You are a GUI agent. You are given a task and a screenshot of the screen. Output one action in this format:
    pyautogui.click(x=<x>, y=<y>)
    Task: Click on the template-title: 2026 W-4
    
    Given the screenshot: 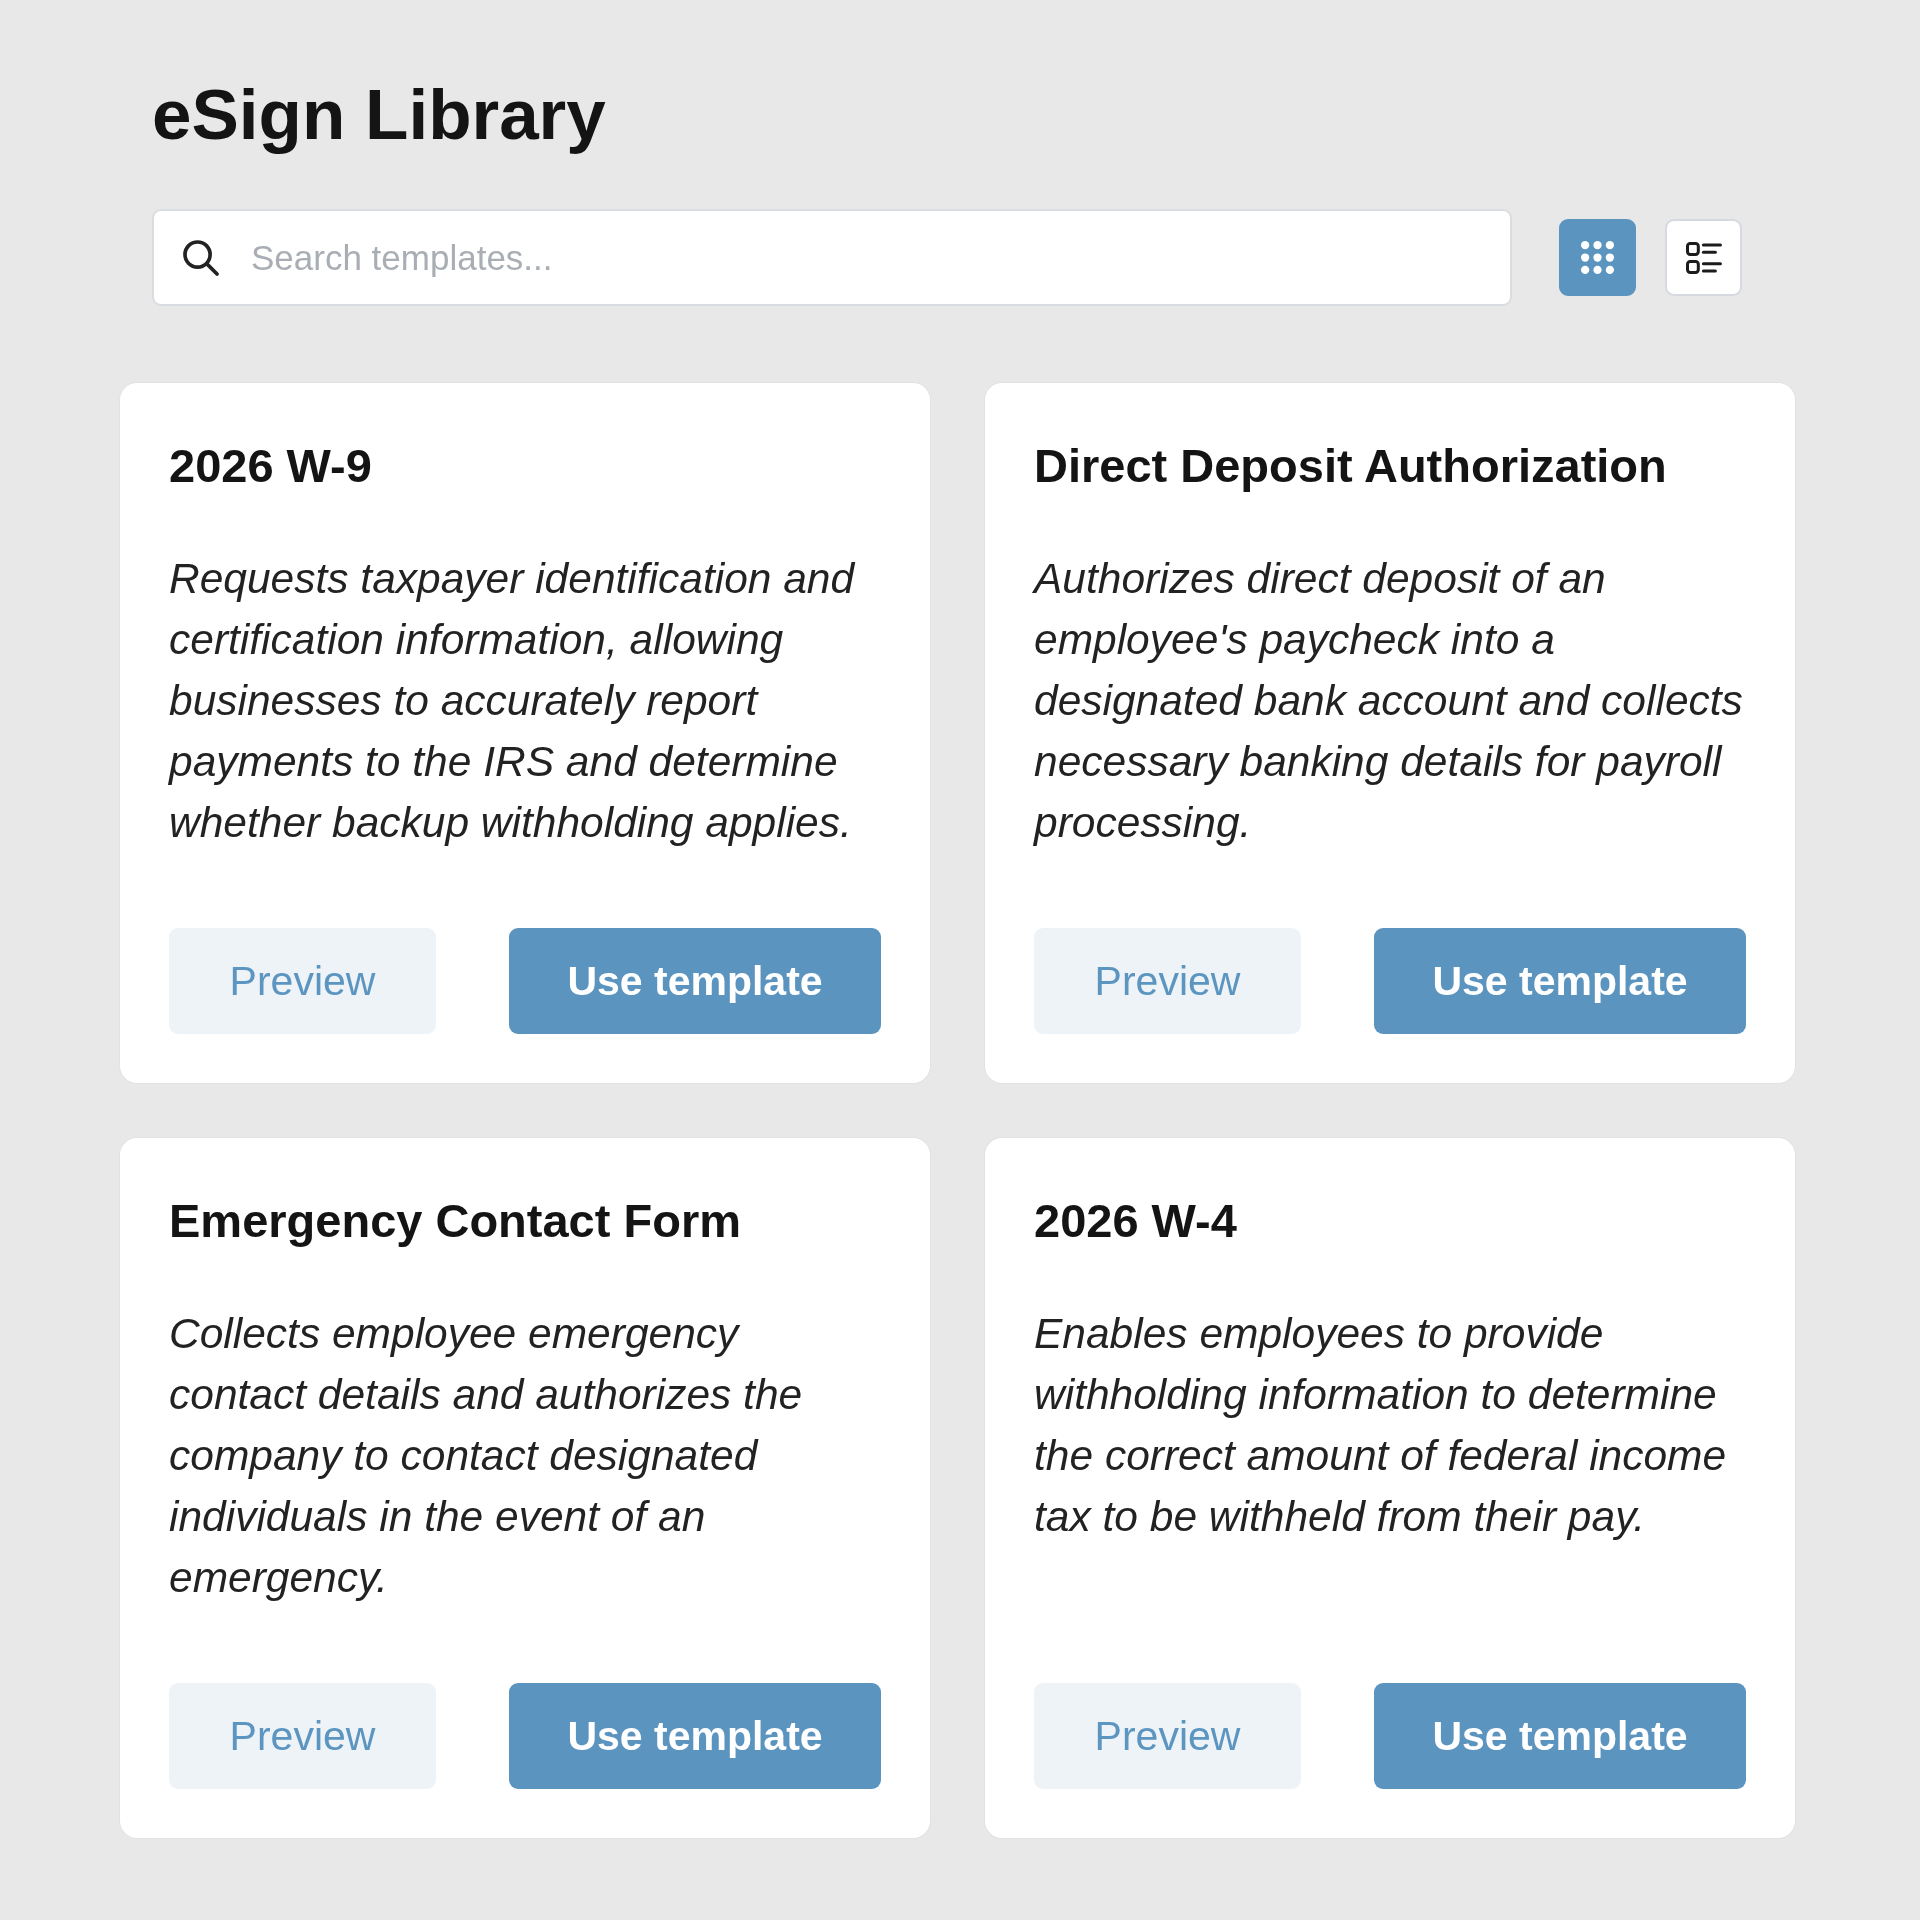 What is the action you would take?
    pyautogui.click(x=1135, y=1221)
    